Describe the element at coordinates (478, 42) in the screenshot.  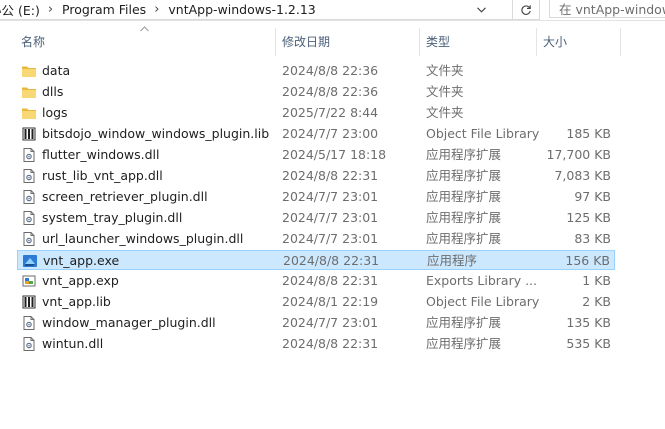
I see `column-header-type: 类型` at that location.